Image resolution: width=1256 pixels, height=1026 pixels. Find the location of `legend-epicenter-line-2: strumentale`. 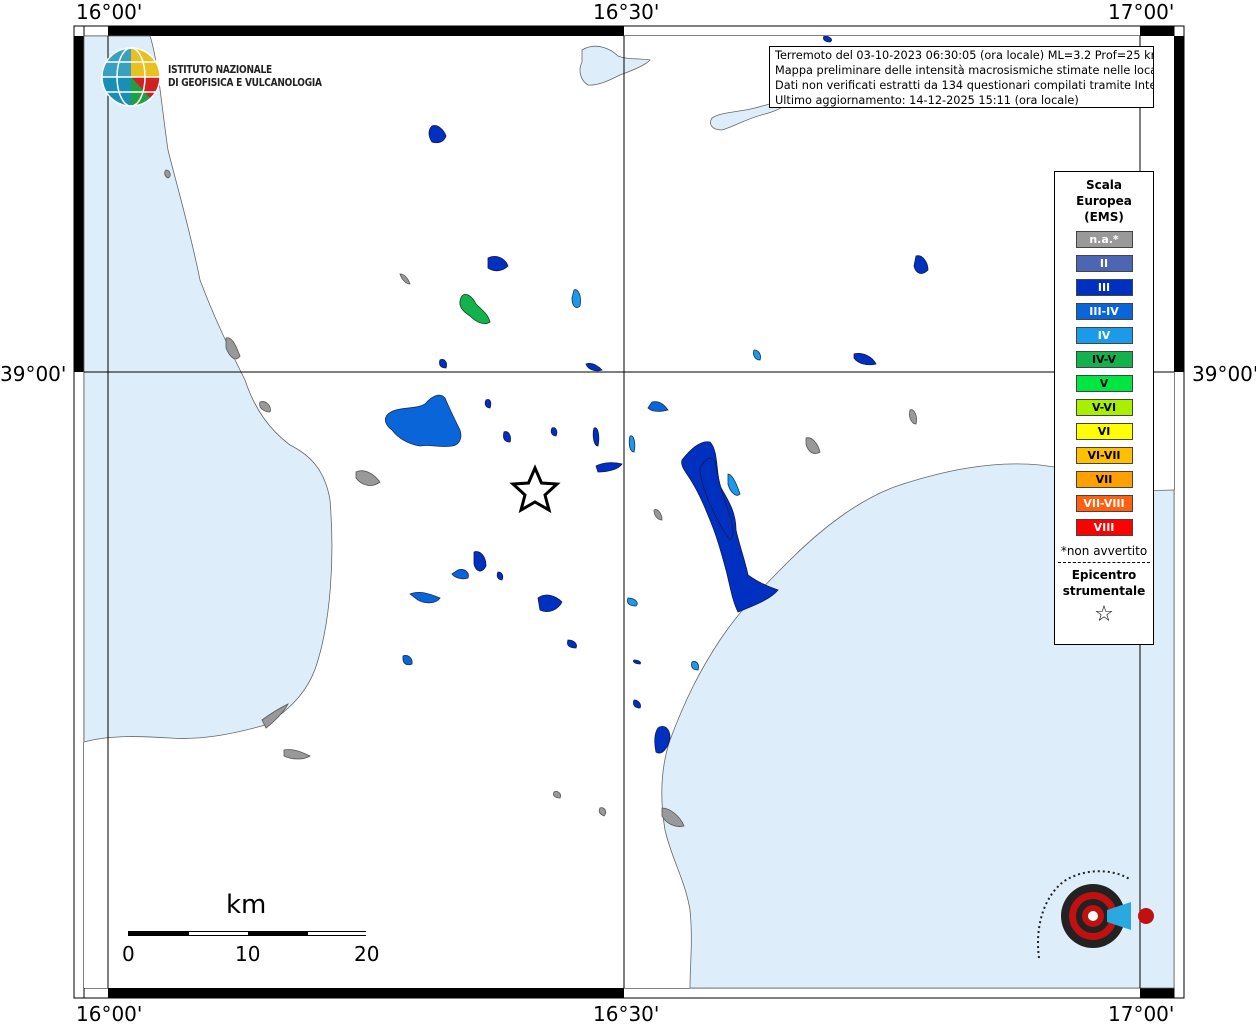

legend-epicenter-line-2: strumentale is located at coordinates (1104, 591).